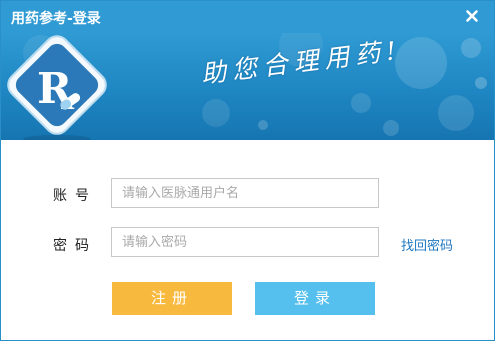 This screenshot has width=495, height=341. I want to click on password-input, so click(245, 242).